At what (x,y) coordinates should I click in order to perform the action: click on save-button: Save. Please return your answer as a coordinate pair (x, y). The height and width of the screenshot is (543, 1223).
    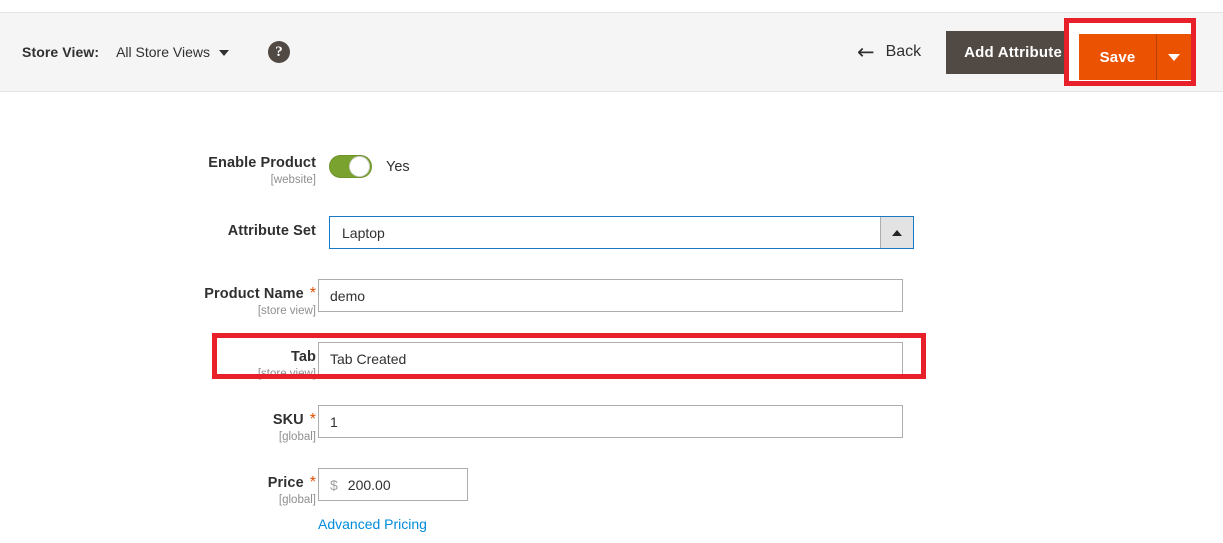
    Looking at the image, I should click on (1118, 57).